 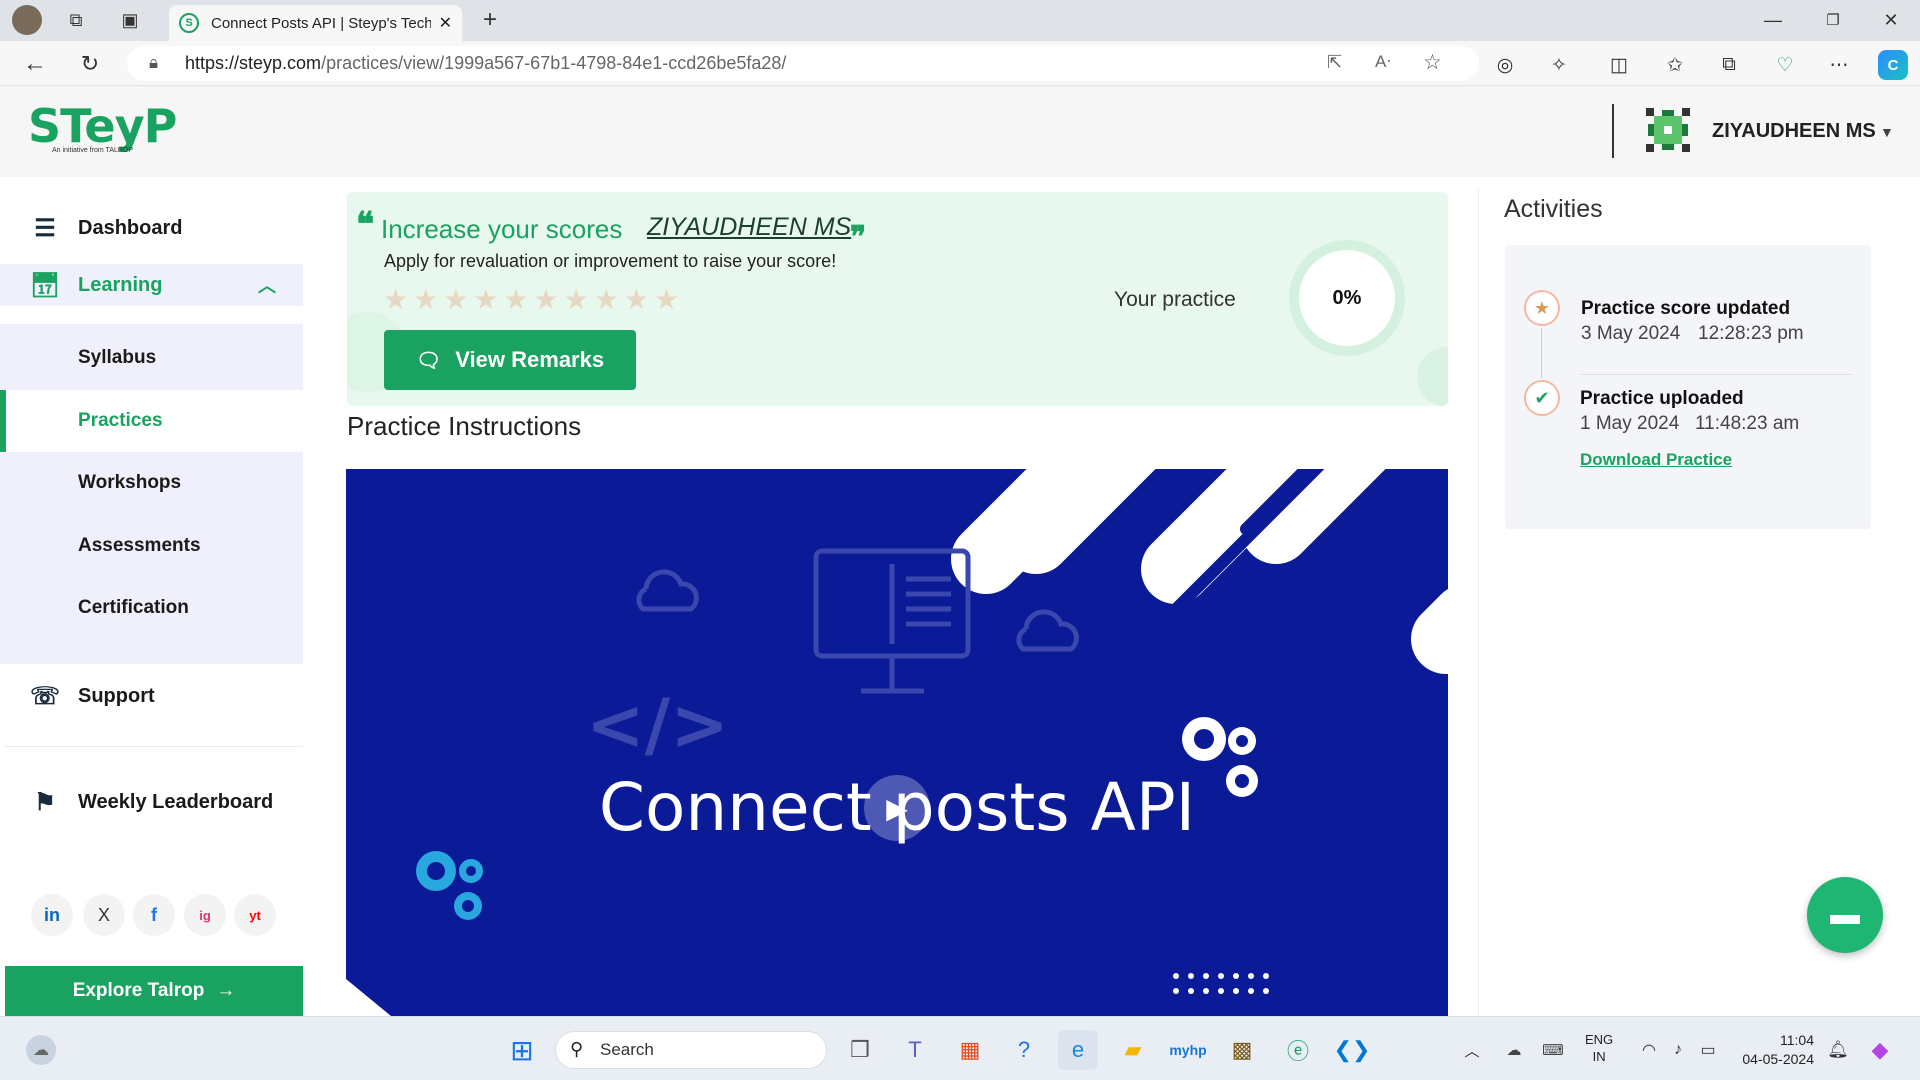 What do you see at coordinates (151, 608) in the screenshot?
I see `sidebar-item-certification: Certification` at bounding box center [151, 608].